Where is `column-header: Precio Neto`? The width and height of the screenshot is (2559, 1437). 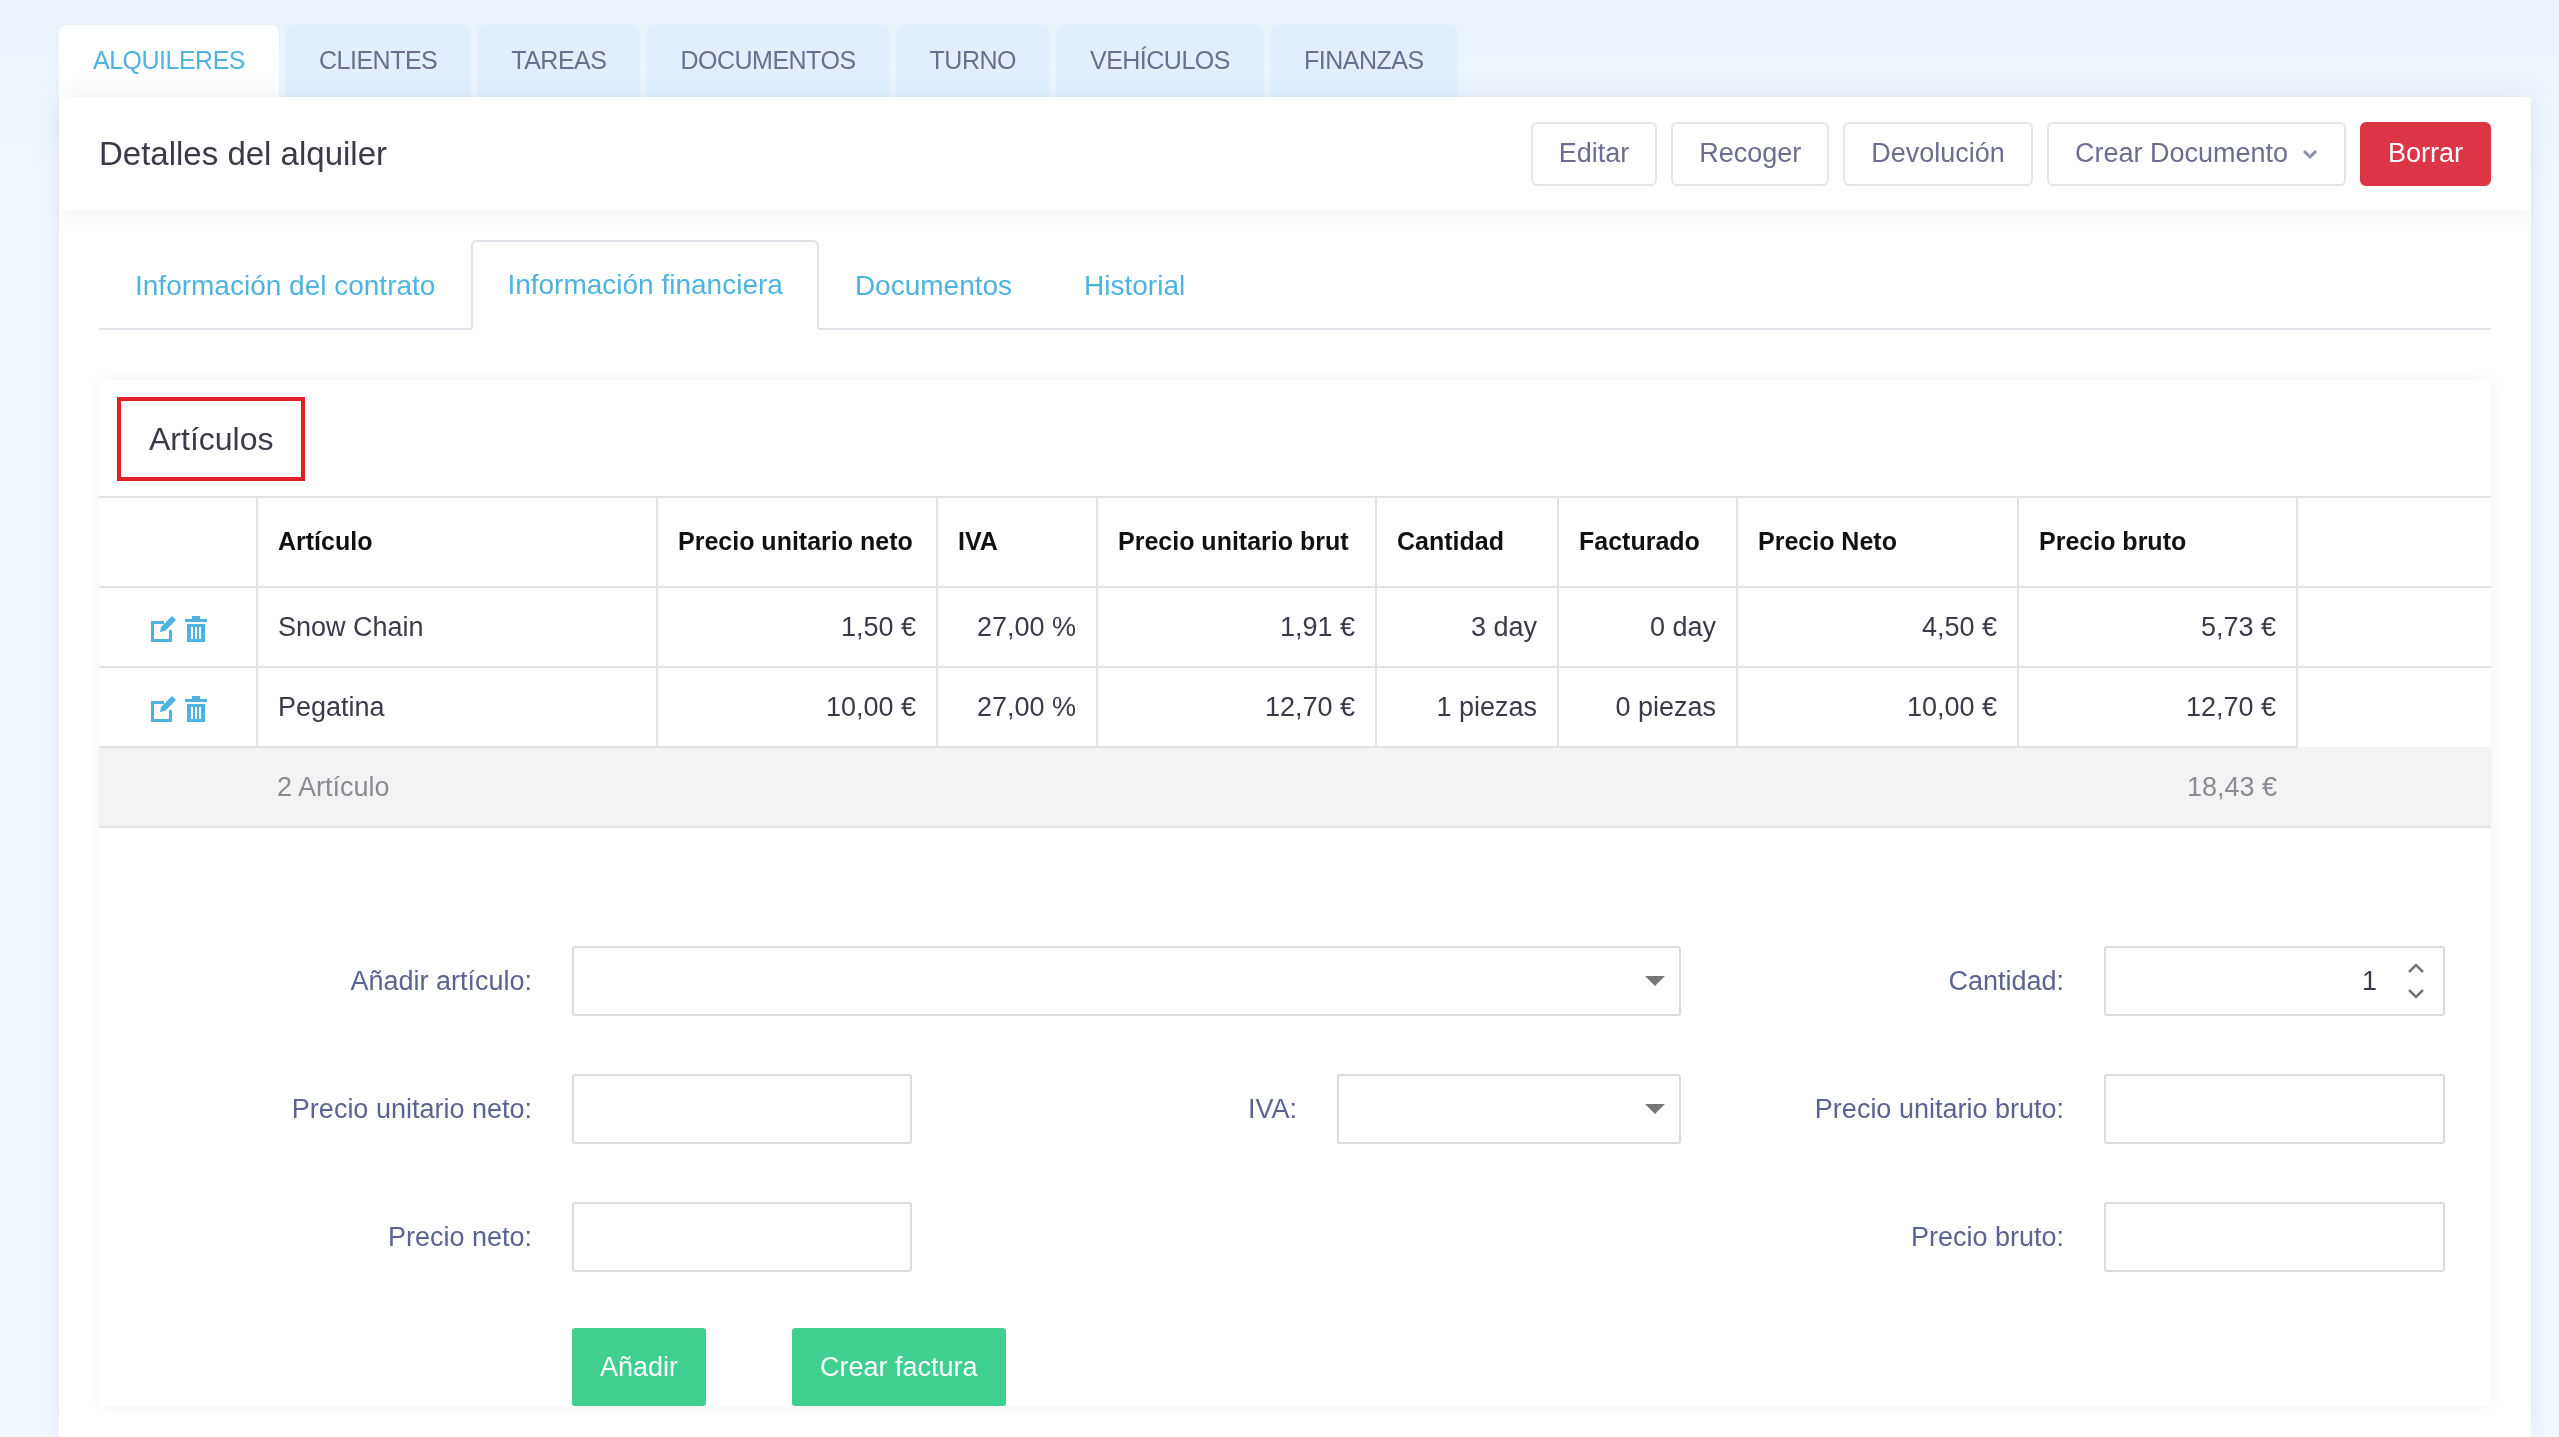 column-header: Precio Neto is located at coordinates (1877, 542).